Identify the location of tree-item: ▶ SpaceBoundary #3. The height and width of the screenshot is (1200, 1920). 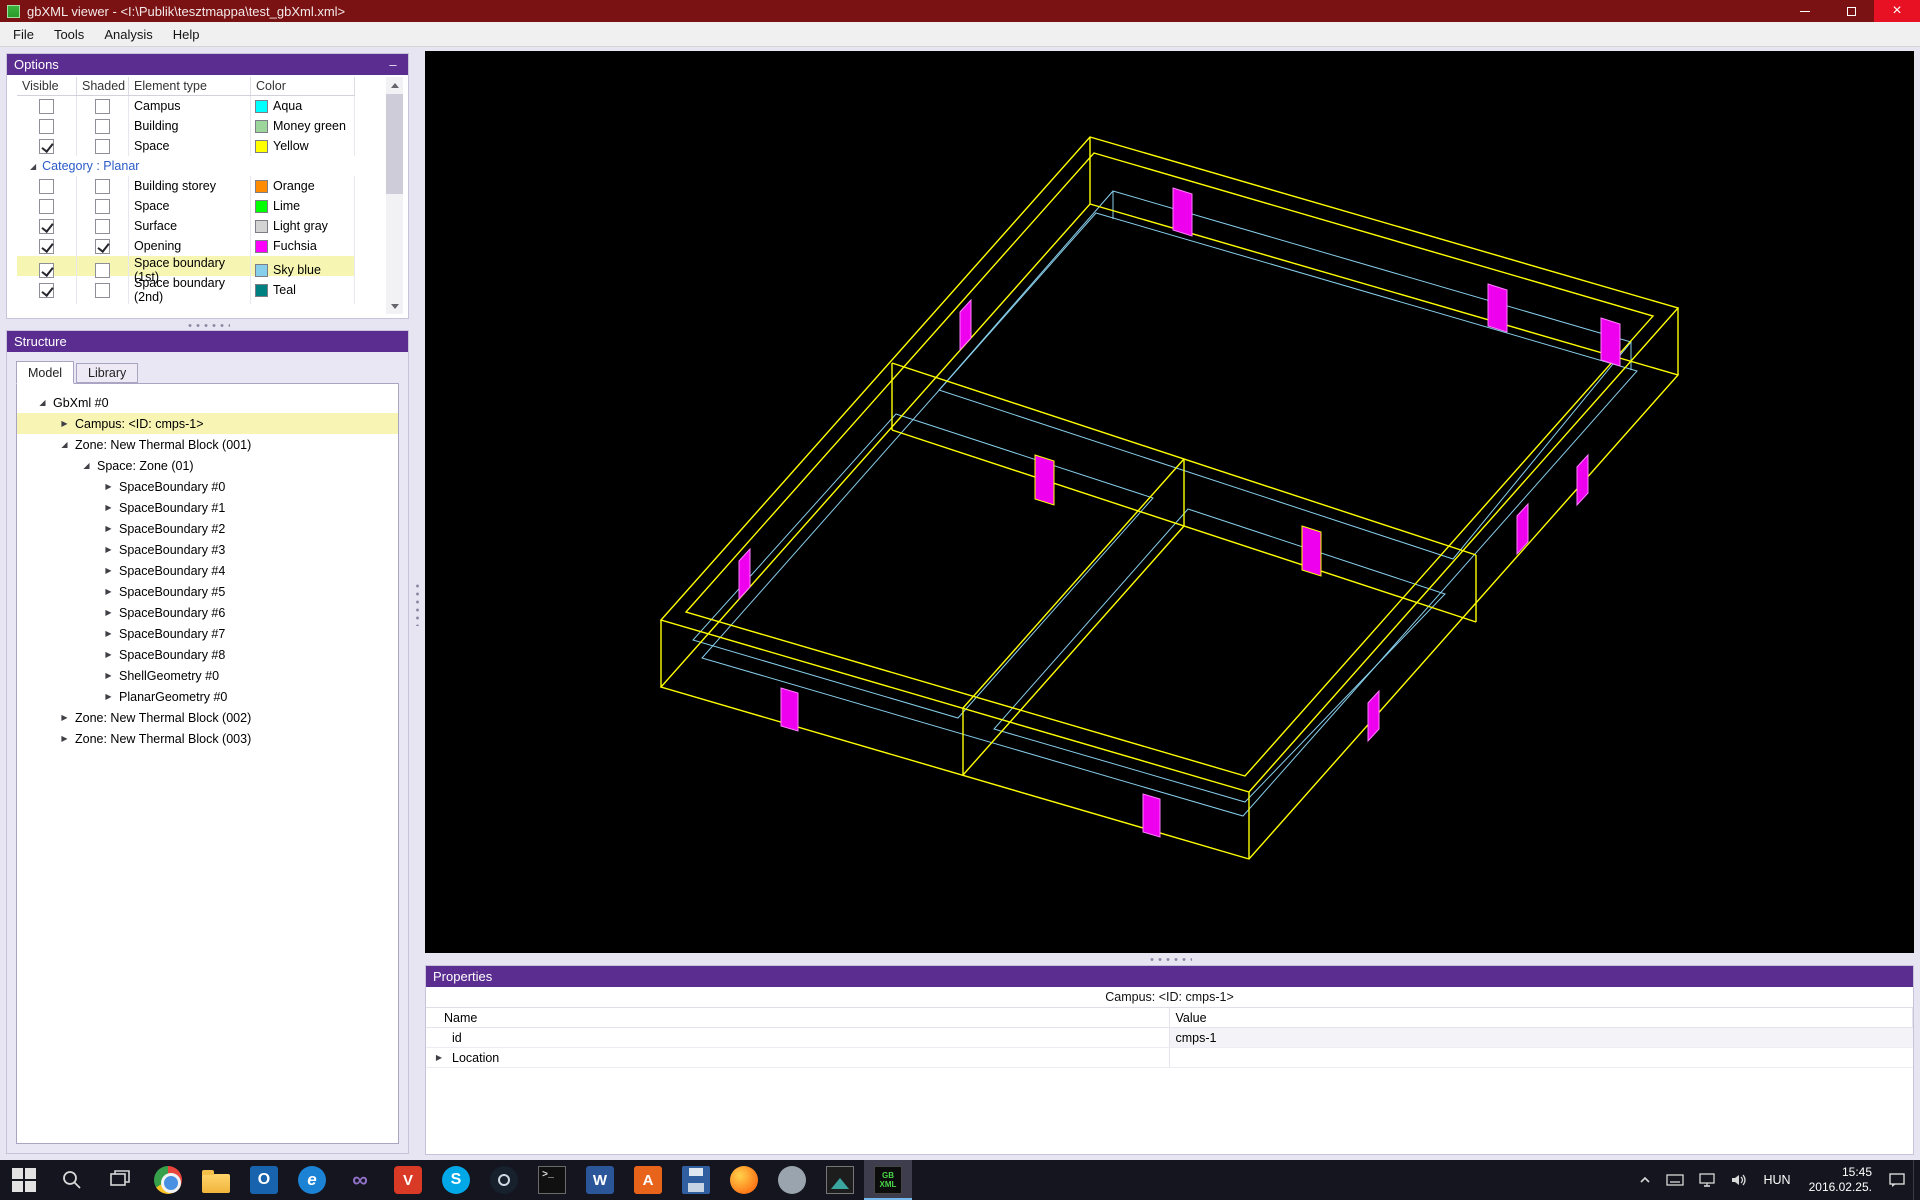
(207, 549).